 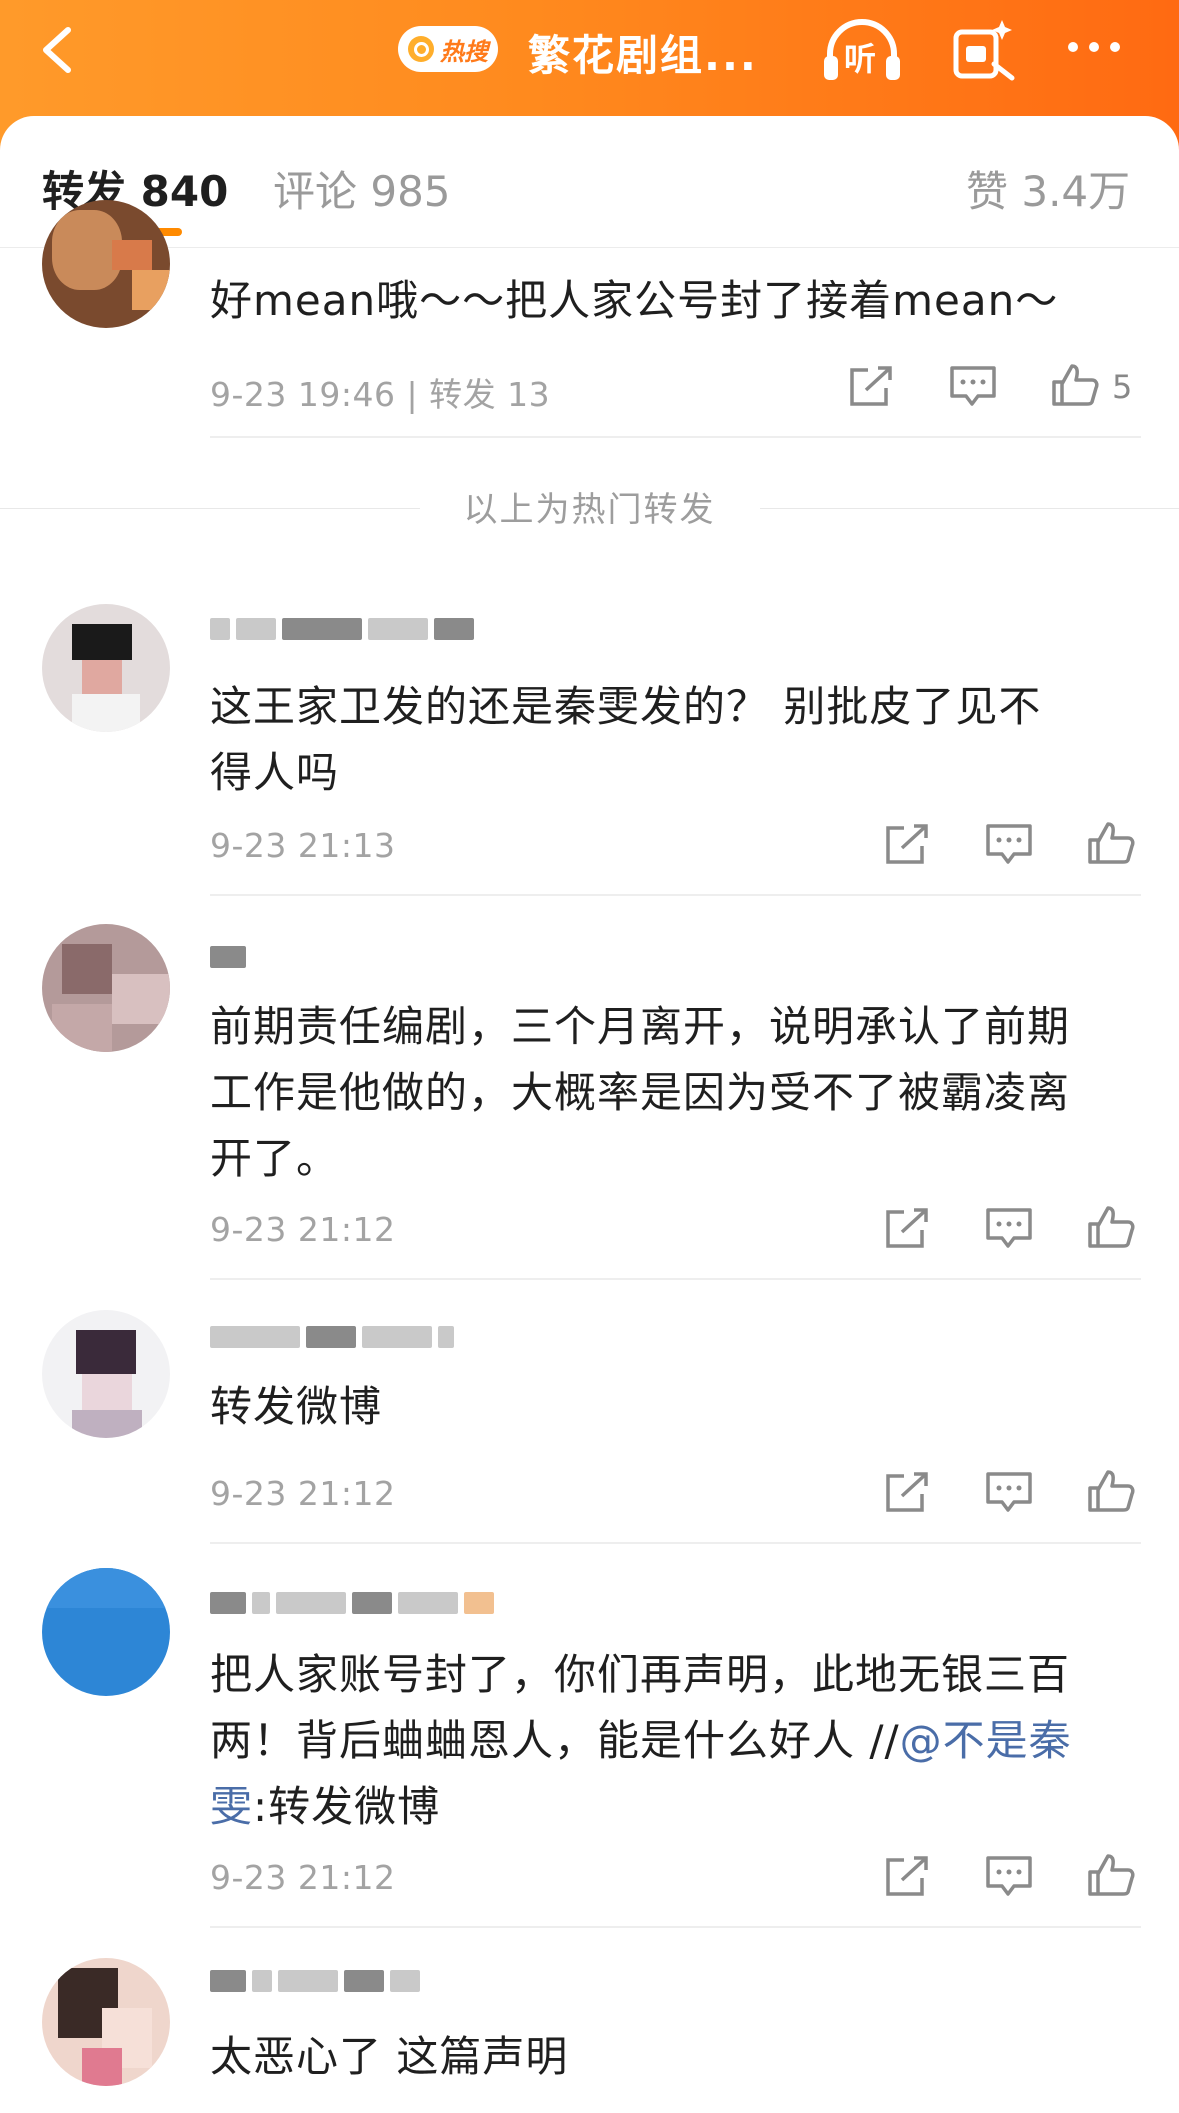 I want to click on listen-label: 听, so click(x=860, y=59).